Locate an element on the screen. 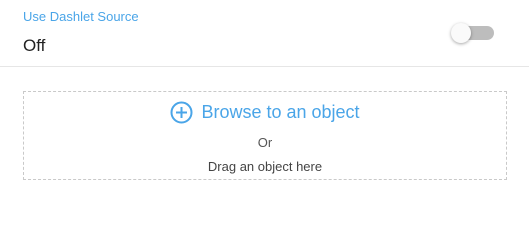 The width and height of the screenshot is (529, 240). plus-circle-icon is located at coordinates (181, 112).